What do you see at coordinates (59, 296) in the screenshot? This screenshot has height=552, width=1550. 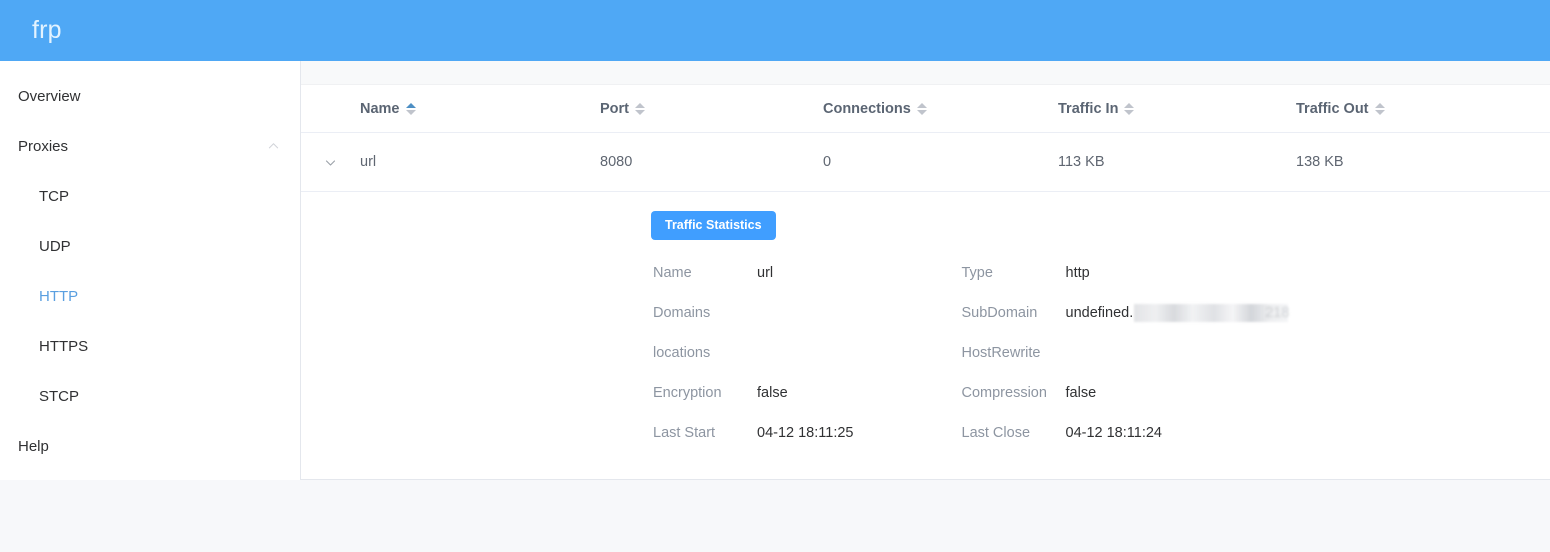 I see `sidebar-item-label: HTTP` at bounding box center [59, 296].